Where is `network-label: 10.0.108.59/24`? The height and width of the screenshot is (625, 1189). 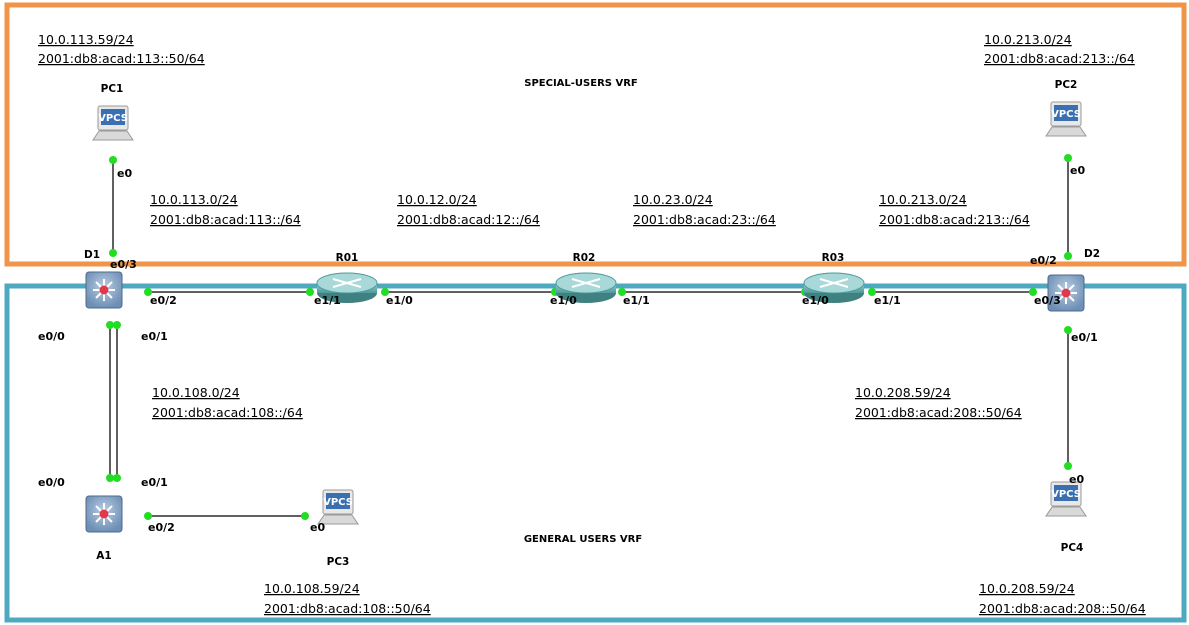 network-label: 10.0.108.59/24 is located at coordinates (312, 588).